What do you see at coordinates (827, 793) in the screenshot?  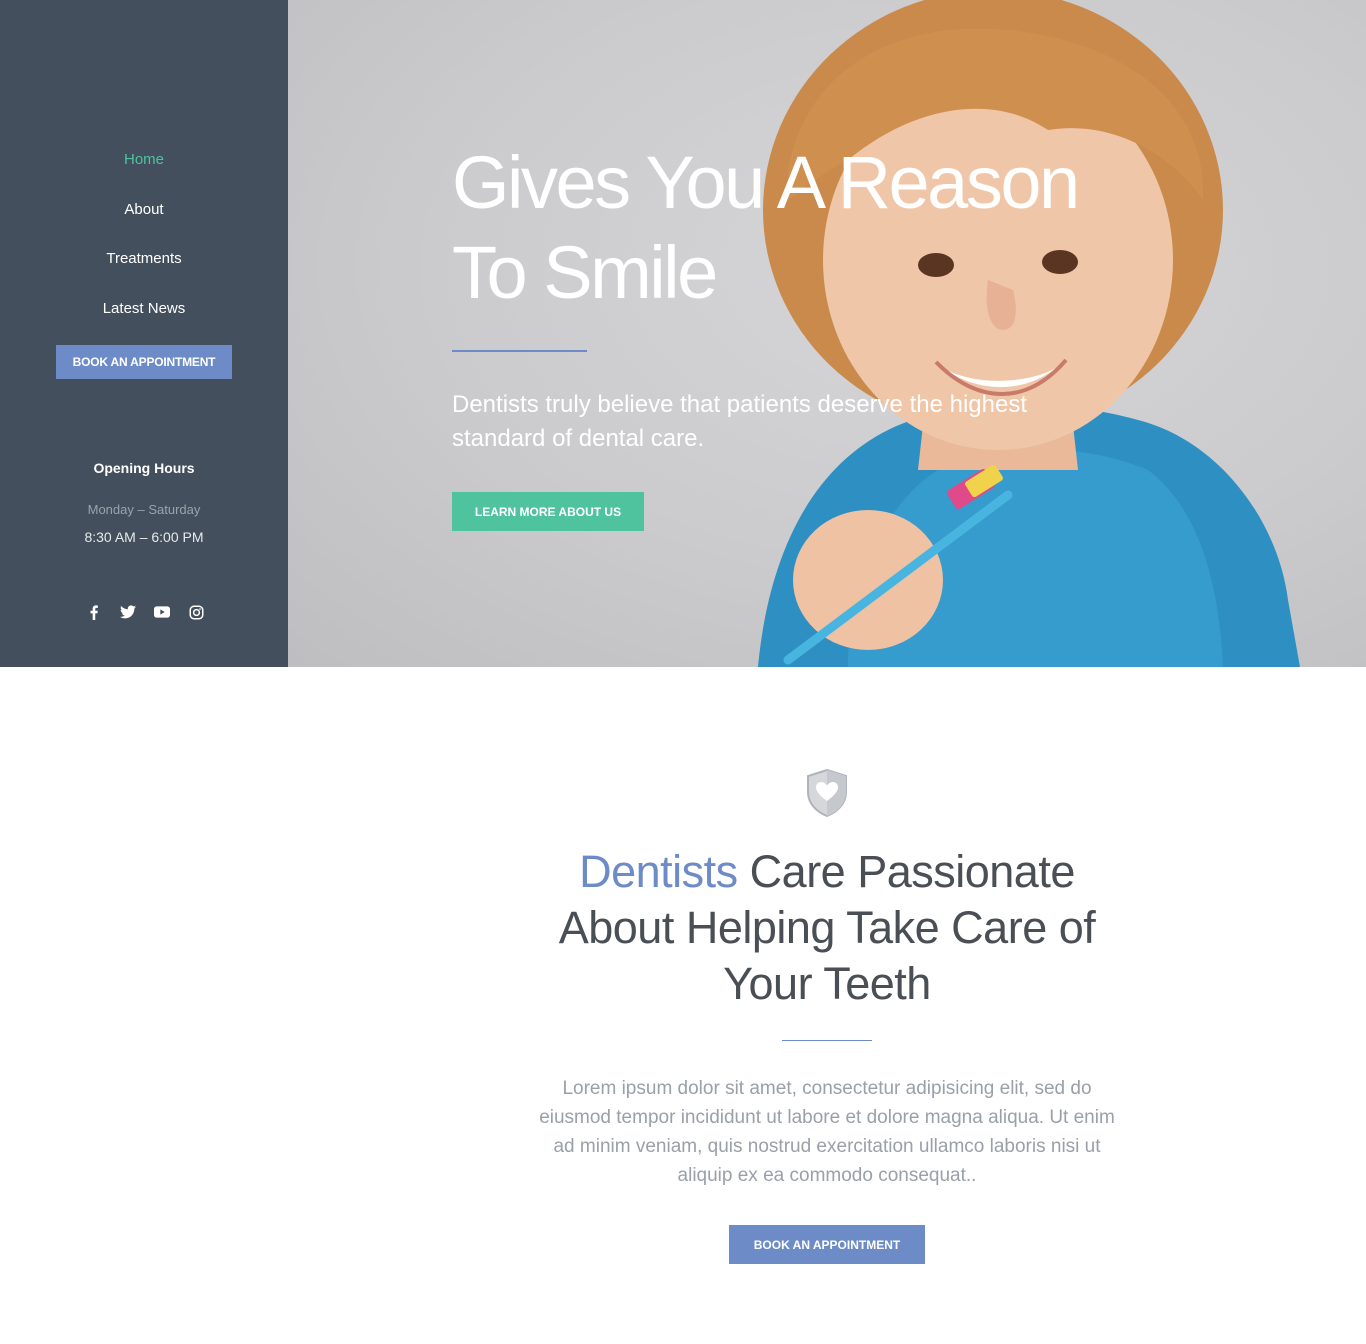 I see `shield-heart-icon` at bounding box center [827, 793].